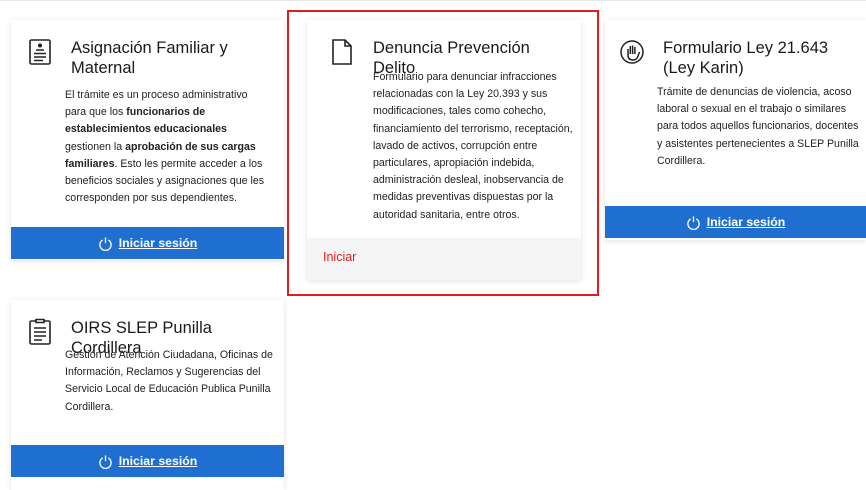  I want to click on raised-hand-icon, so click(632, 52).